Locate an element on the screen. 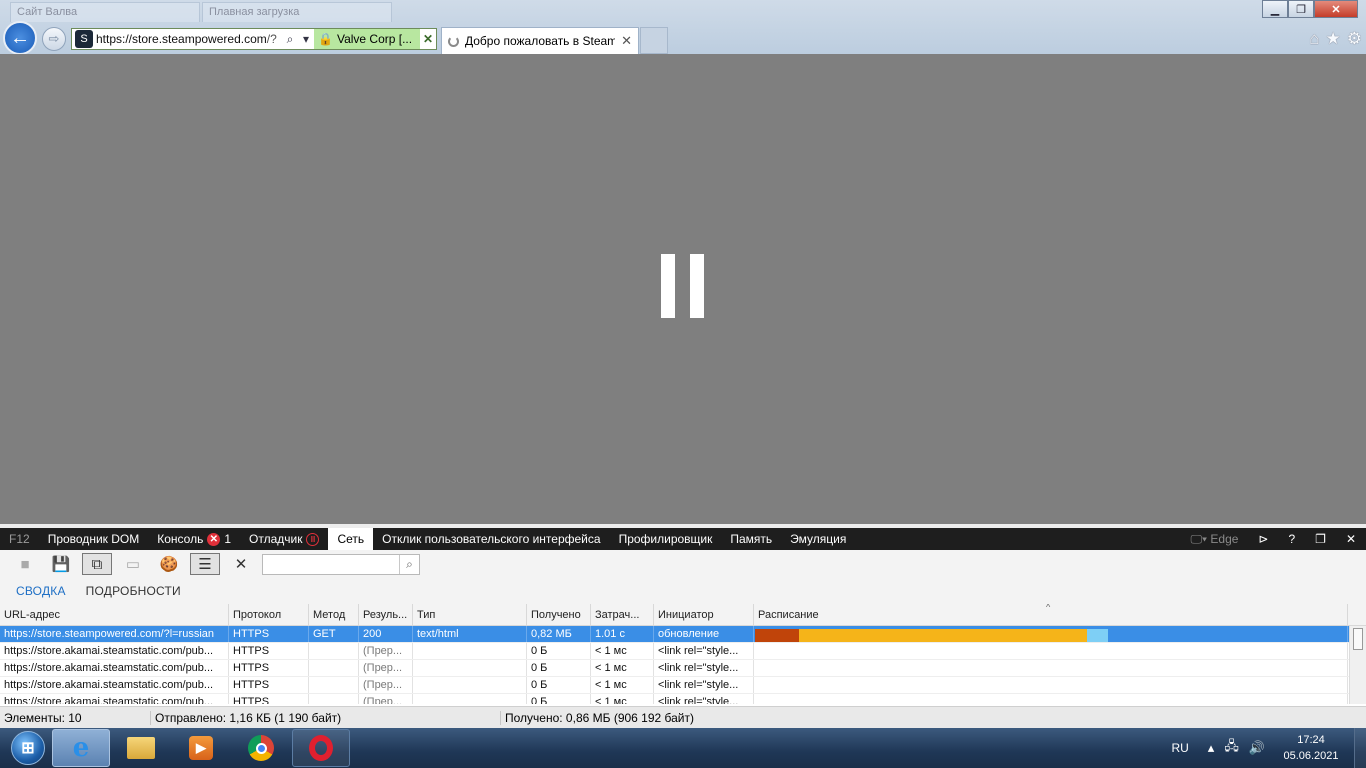 The height and width of the screenshot is (768, 1366). maximize-button: ❐ is located at coordinates (1301, 9).